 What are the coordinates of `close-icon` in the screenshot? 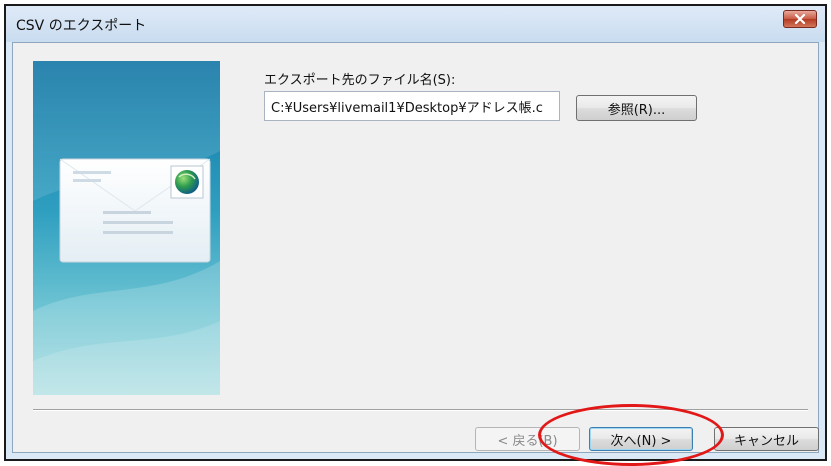 It's located at (800, 19).